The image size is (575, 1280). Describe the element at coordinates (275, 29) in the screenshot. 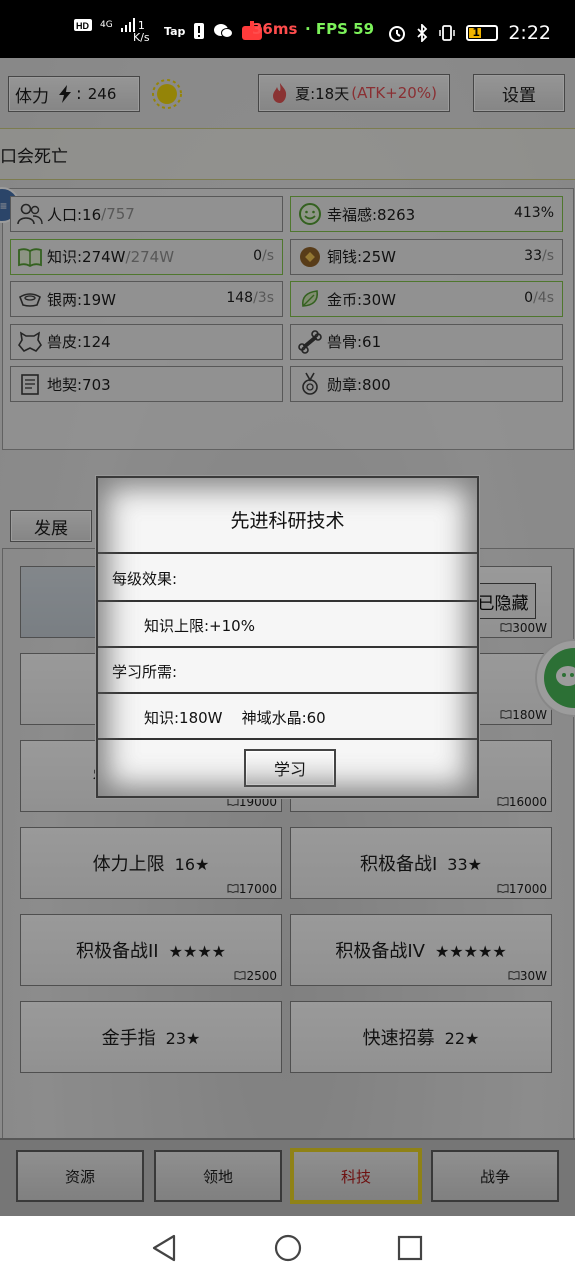

I see `latency-readout: 36ms` at that location.